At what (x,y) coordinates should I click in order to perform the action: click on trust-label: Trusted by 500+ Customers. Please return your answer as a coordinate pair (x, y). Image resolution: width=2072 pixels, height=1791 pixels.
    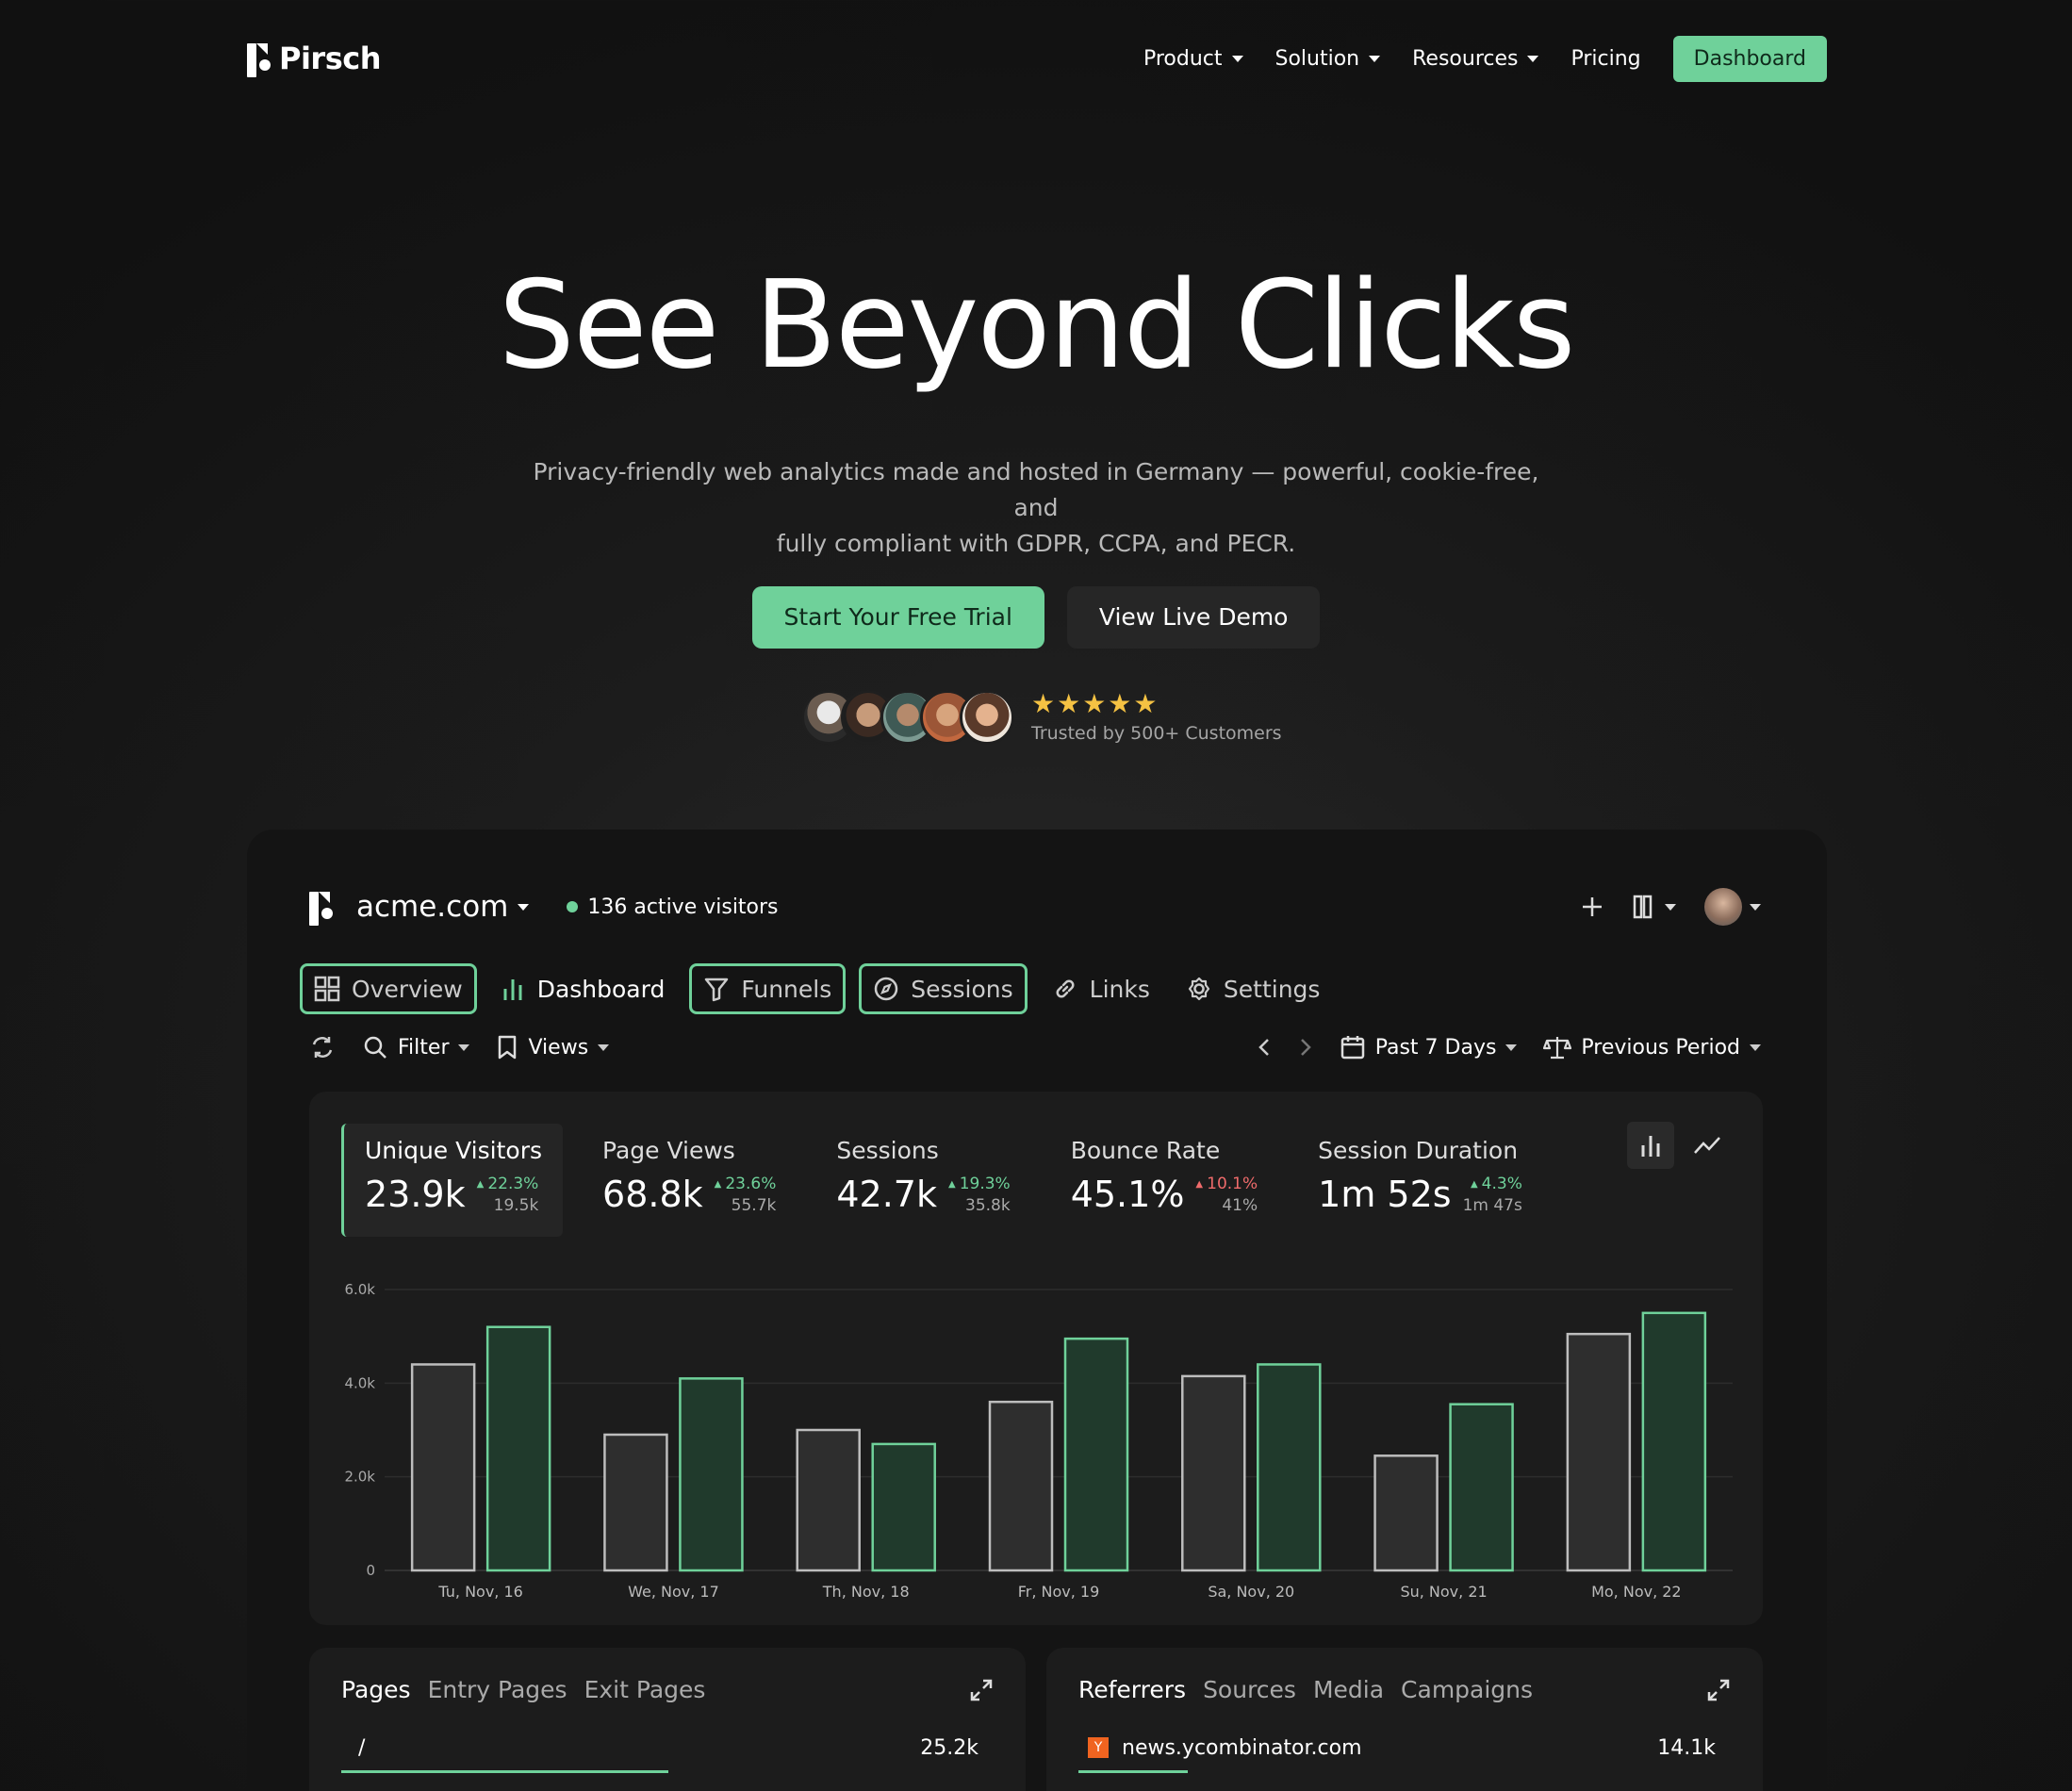
    Looking at the image, I should click on (1156, 733).